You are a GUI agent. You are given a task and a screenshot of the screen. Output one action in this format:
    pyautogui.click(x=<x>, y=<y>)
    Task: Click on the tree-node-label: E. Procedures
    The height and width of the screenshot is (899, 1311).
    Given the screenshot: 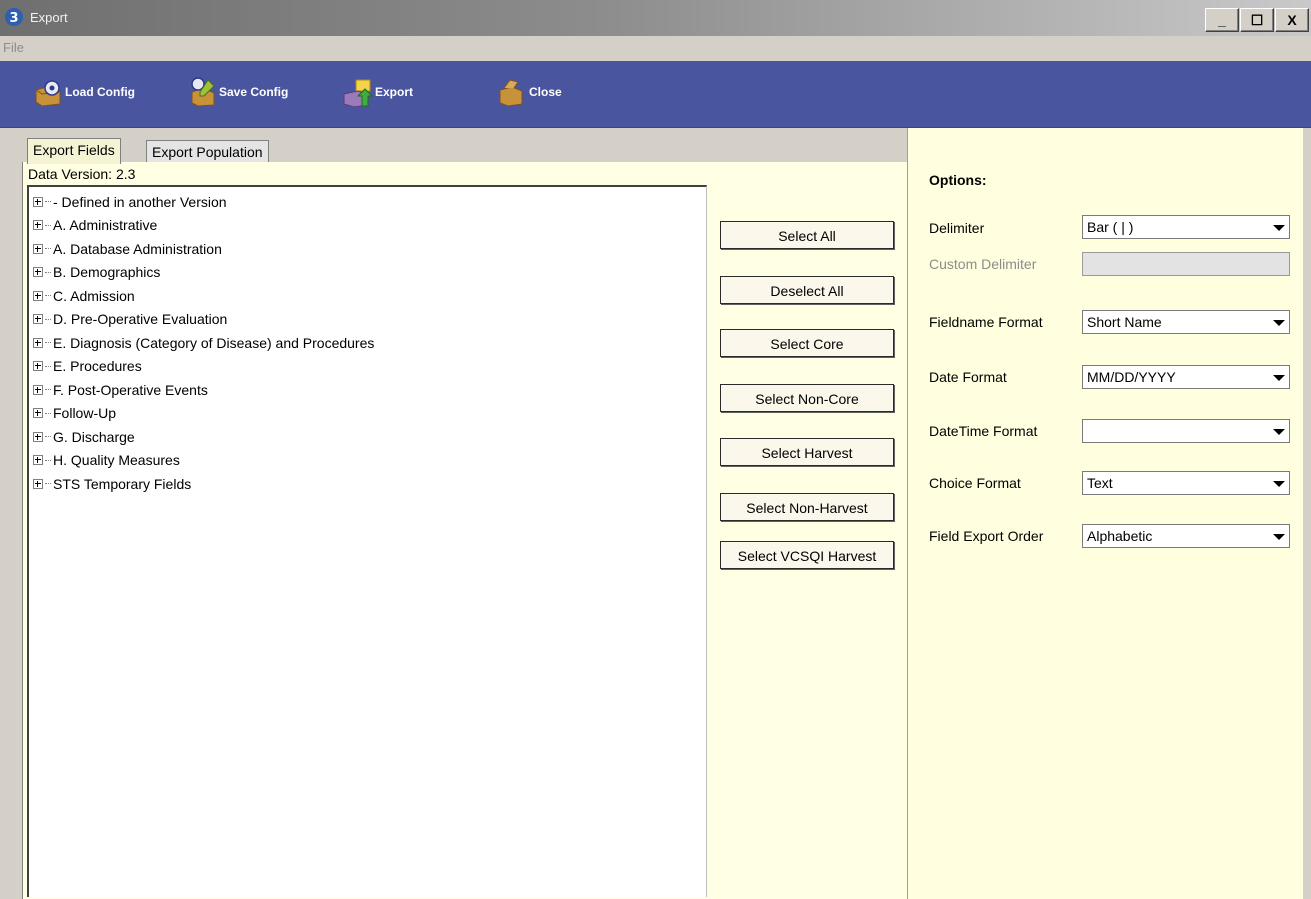 What is the action you would take?
    pyautogui.click(x=97, y=366)
    